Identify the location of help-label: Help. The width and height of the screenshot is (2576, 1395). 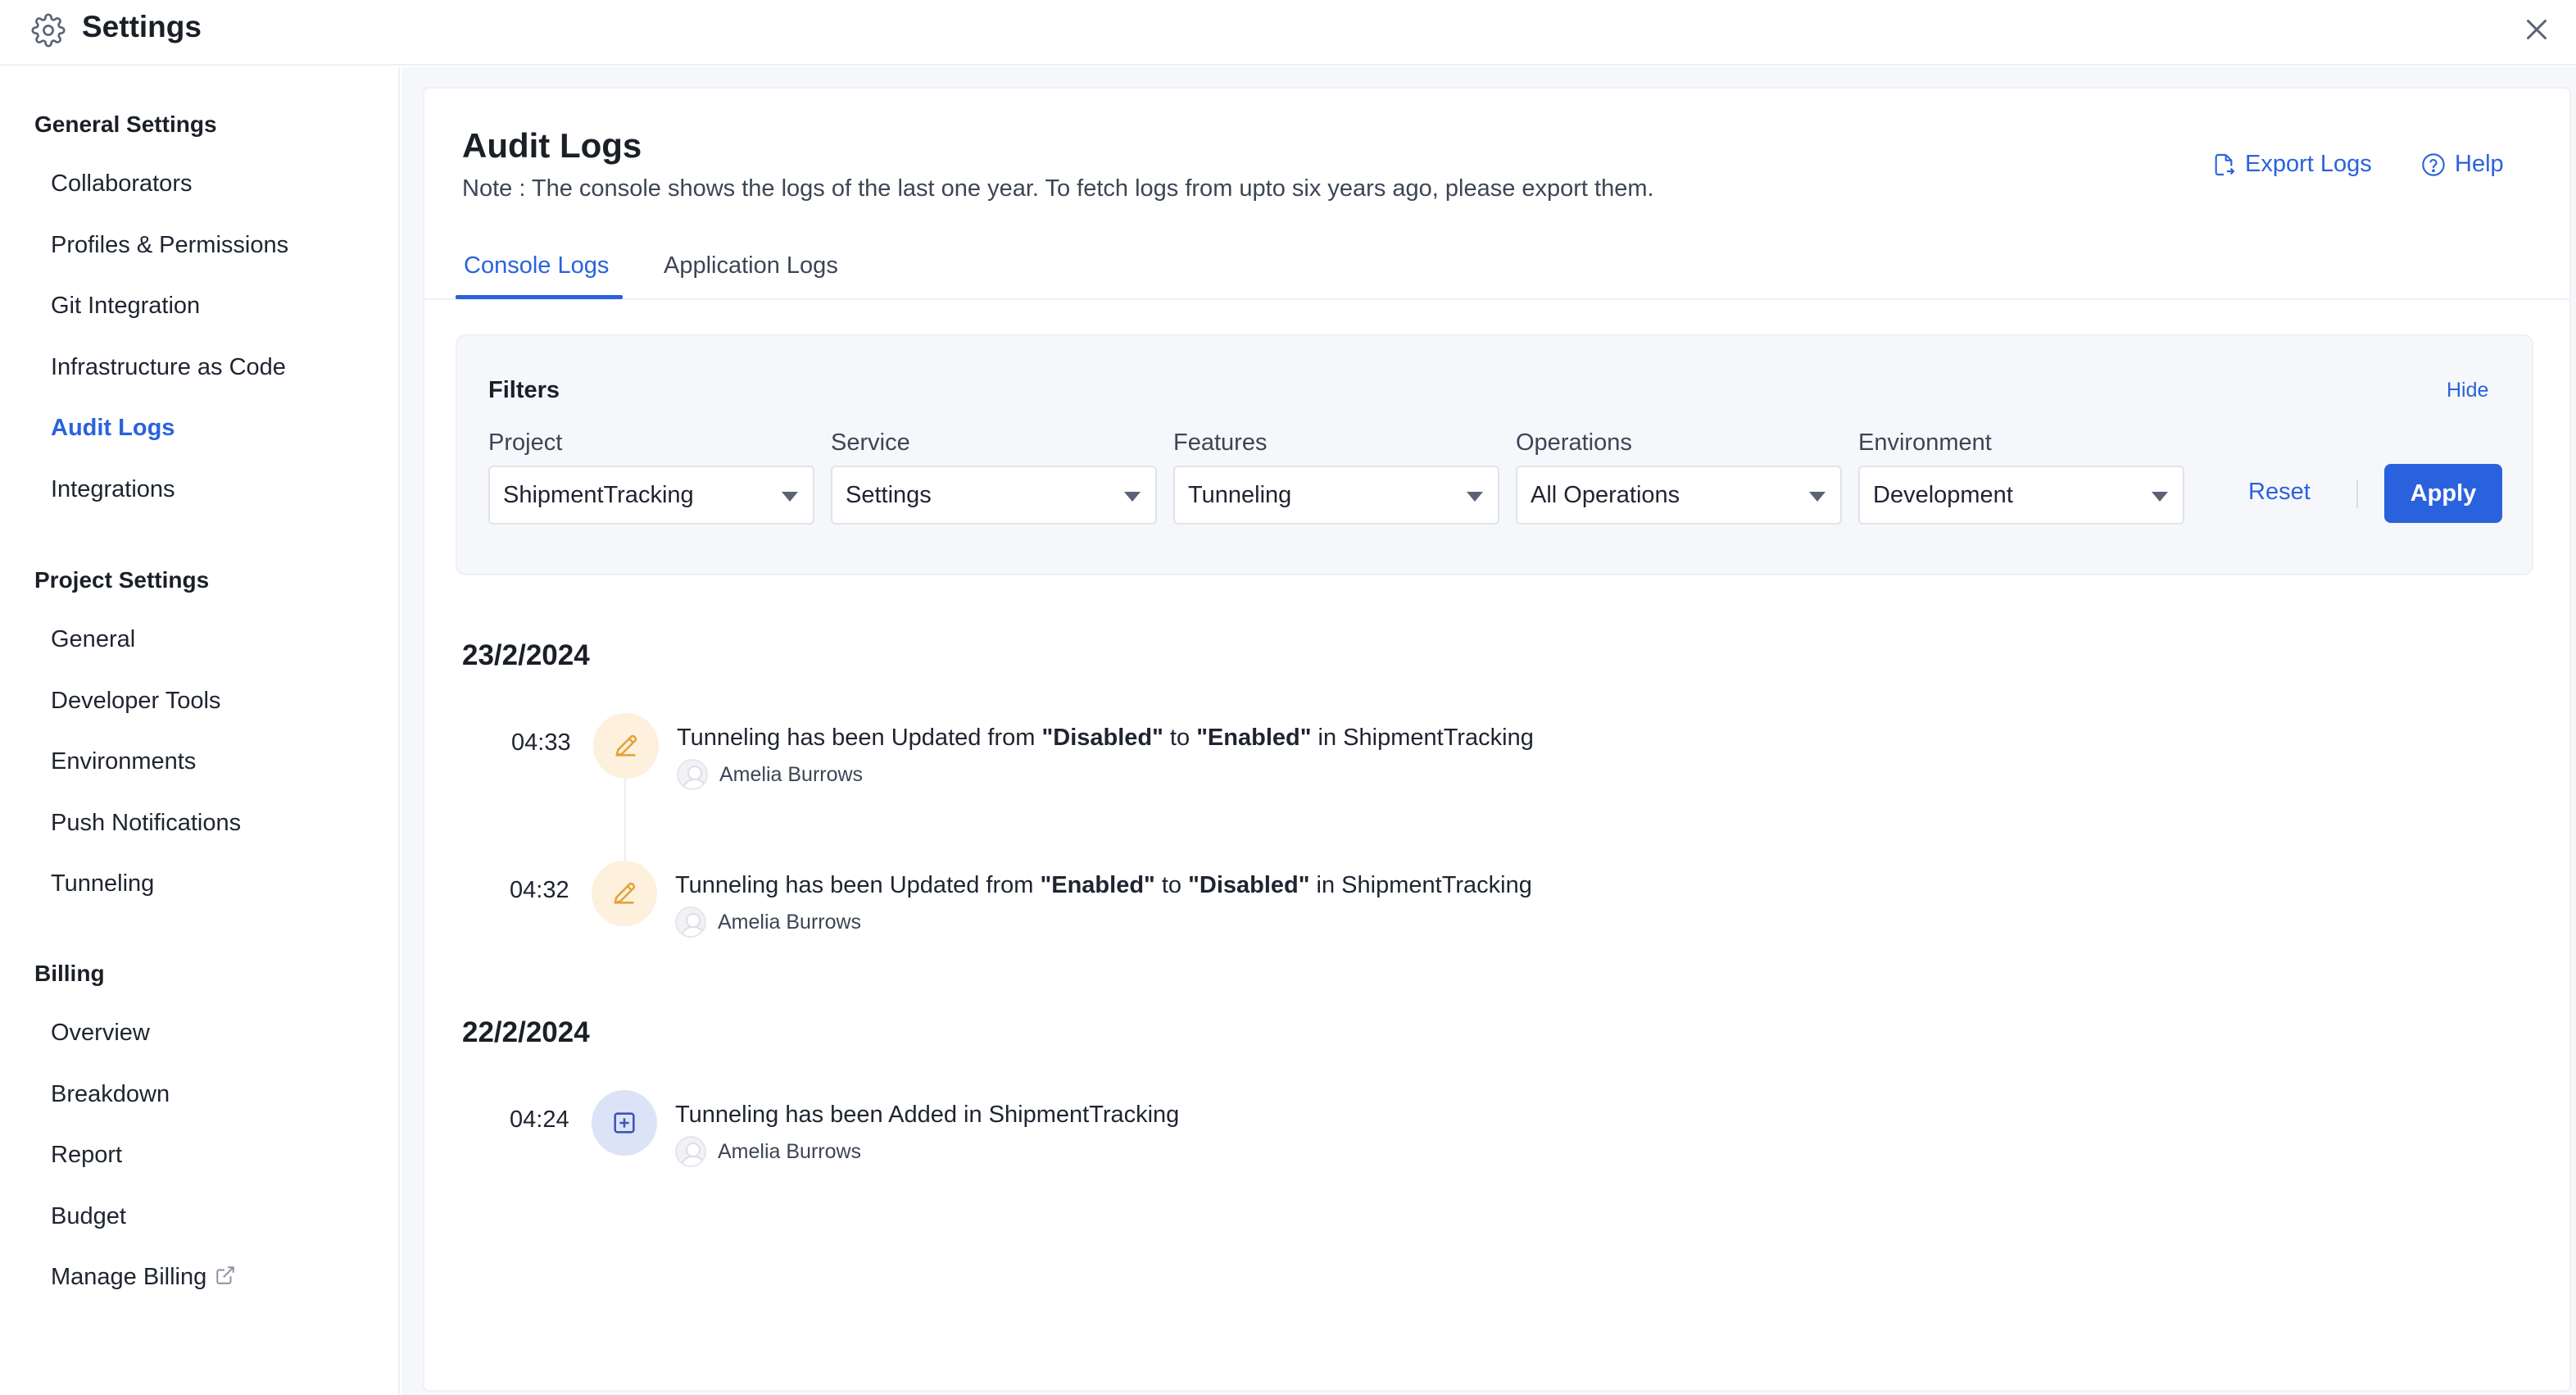
(2479, 164).